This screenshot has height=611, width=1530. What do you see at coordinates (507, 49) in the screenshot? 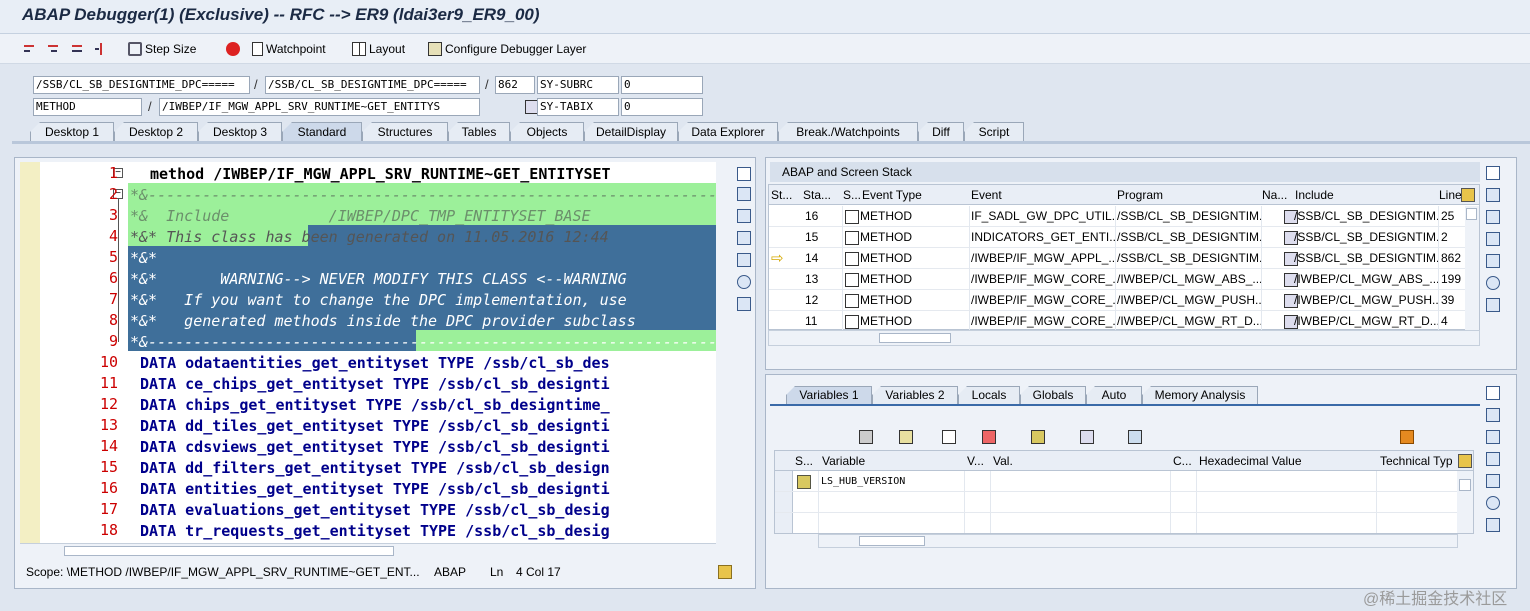
I see `configure-debugger-layer-button: Configure Debugger Layer` at bounding box center [507, 49].